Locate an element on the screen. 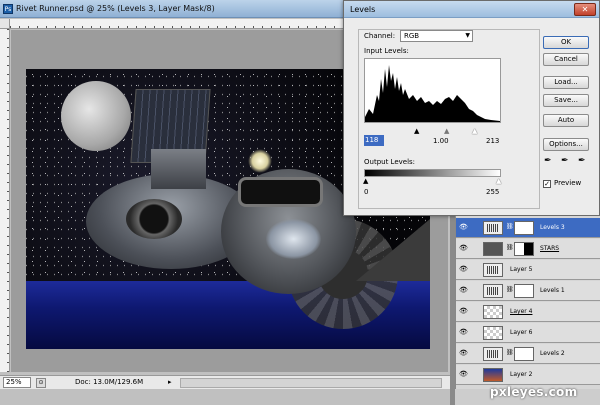 Image resolution: width=600 pixels, height=405 pixels. output-levels-label: Output Levels: is located at coordinates (390, 162).